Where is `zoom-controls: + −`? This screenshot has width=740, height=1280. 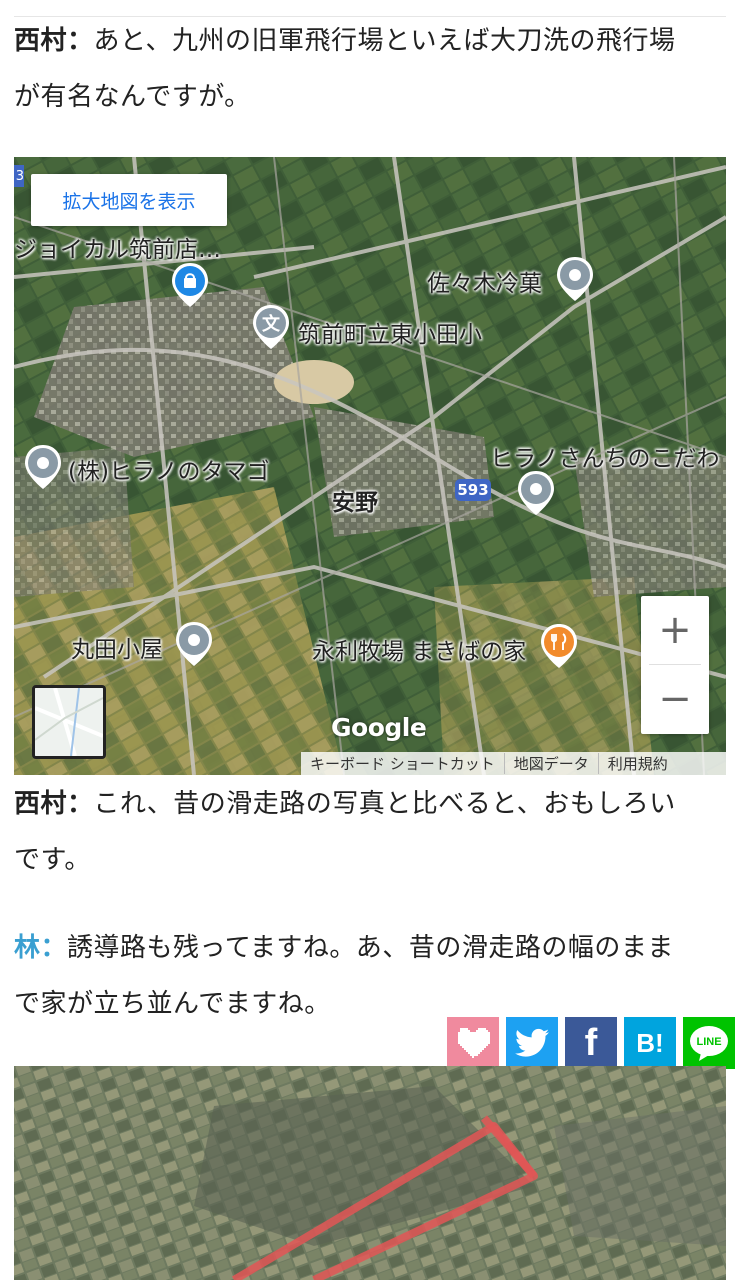
zoom-controls: + − is located at coordinates (675, 665).